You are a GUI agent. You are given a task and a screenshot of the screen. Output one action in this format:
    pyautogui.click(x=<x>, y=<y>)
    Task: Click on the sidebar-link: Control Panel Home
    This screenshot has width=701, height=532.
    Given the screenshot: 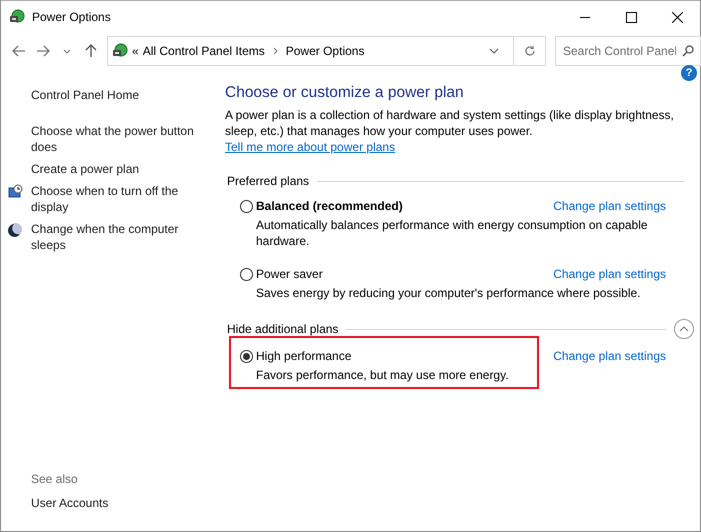 What is the action you would take?
    pyautogui.click(x=127, y=95)
    